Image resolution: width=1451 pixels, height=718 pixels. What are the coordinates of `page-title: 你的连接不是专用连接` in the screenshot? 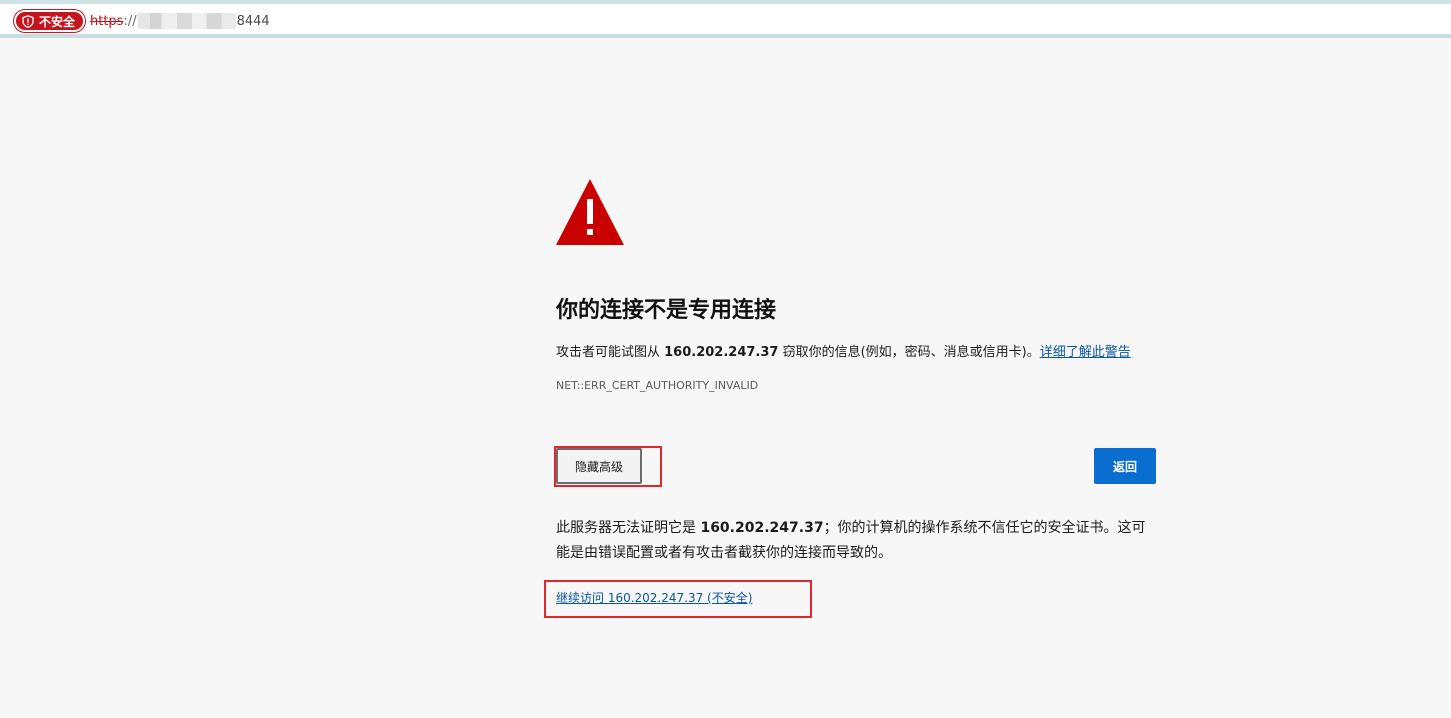 It's located at (666, 310).